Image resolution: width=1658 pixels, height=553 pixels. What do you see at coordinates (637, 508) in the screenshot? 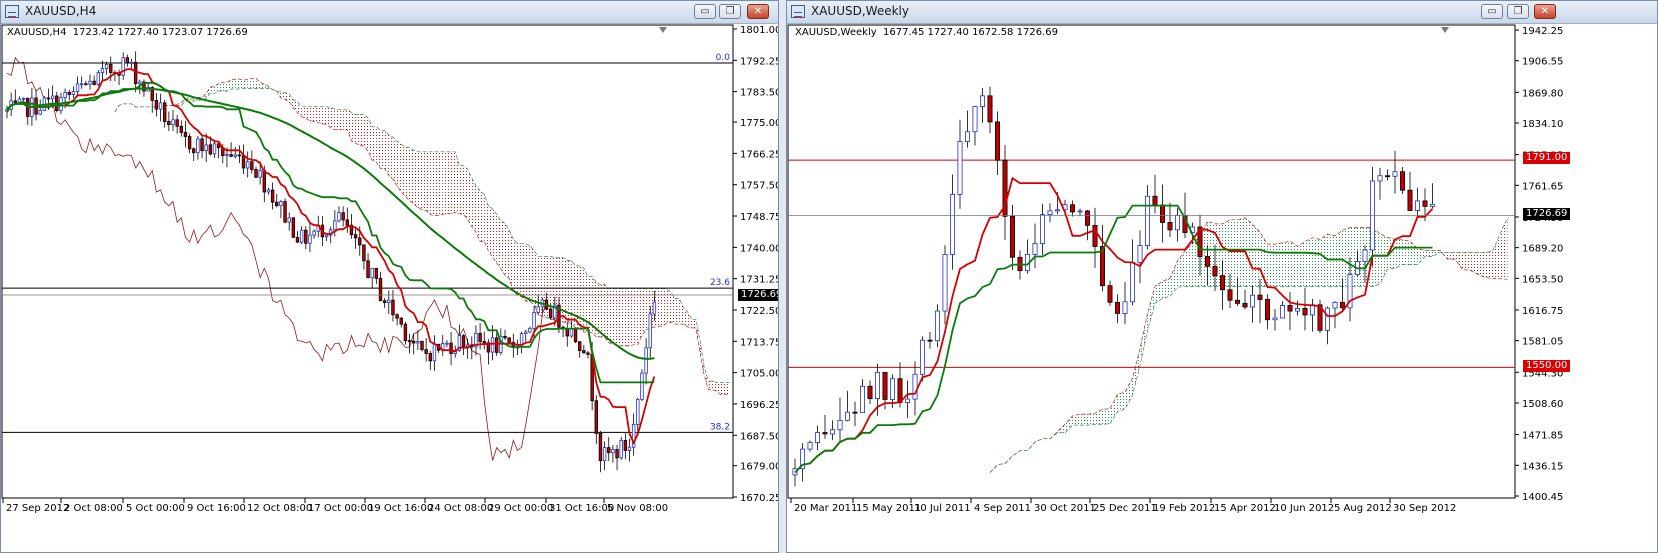
I see `time-tick-label: 5 Nov 08:00` at bounding box center [637, 508].